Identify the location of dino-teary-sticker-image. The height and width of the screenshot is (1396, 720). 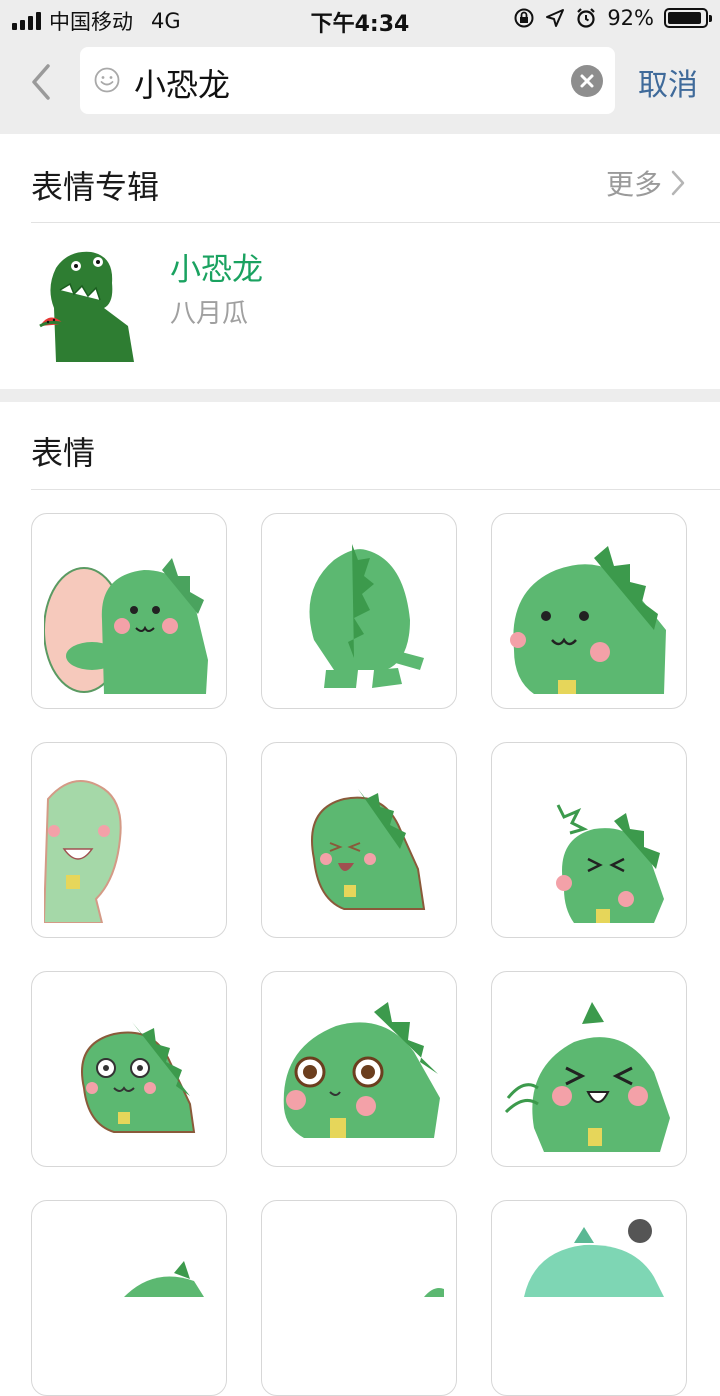
(361, 1070).